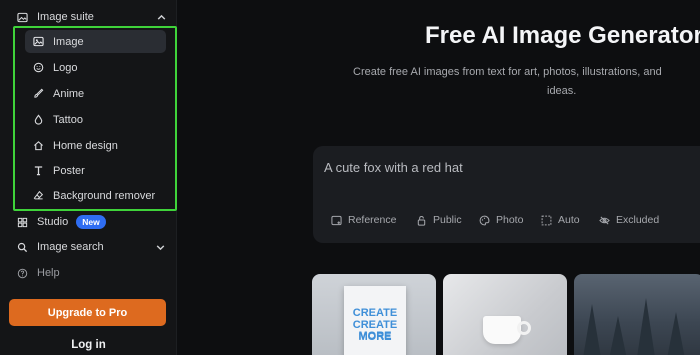 The height and width of the screenshot is (355, 700). What do you see at coordinates (85, 145) in the screenshot?
I see `sidebar-item-label: Home design` at bounding box center [85, 145].